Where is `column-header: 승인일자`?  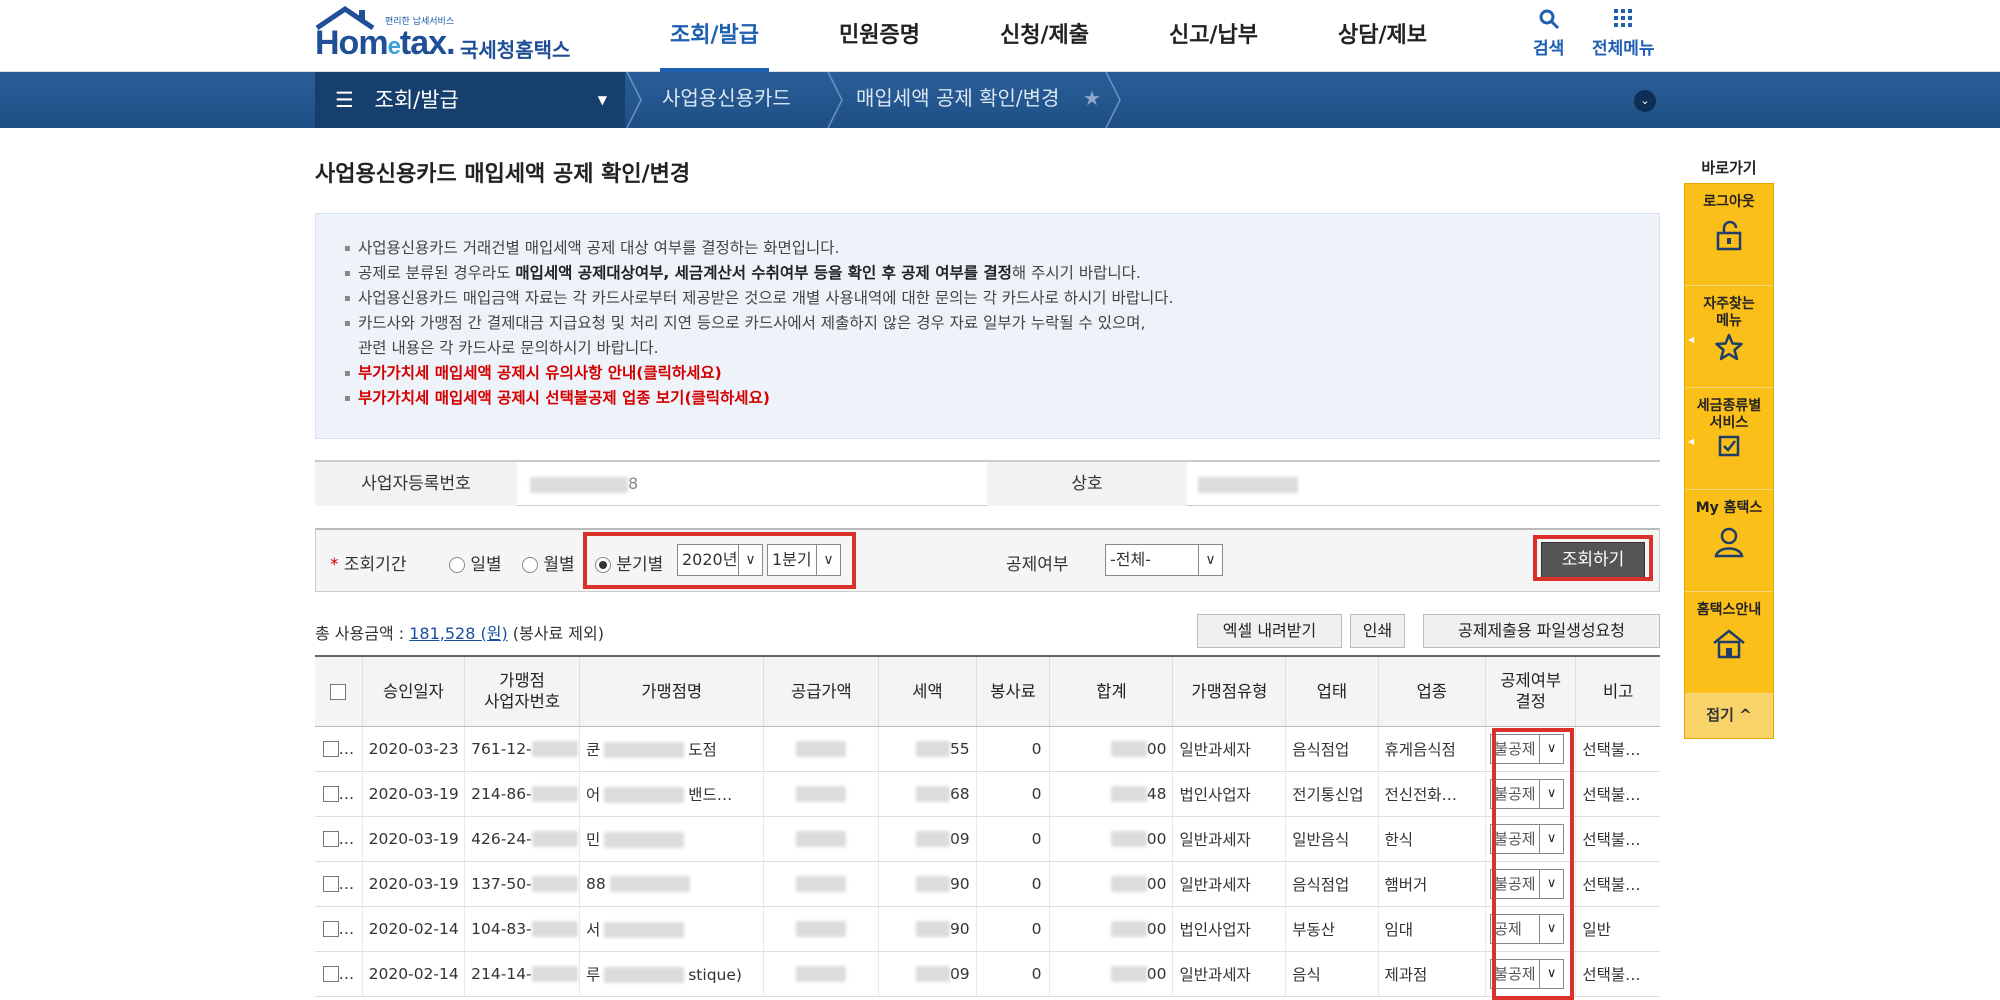 column-header: 승인일자 is located at coordinates (414, 691).